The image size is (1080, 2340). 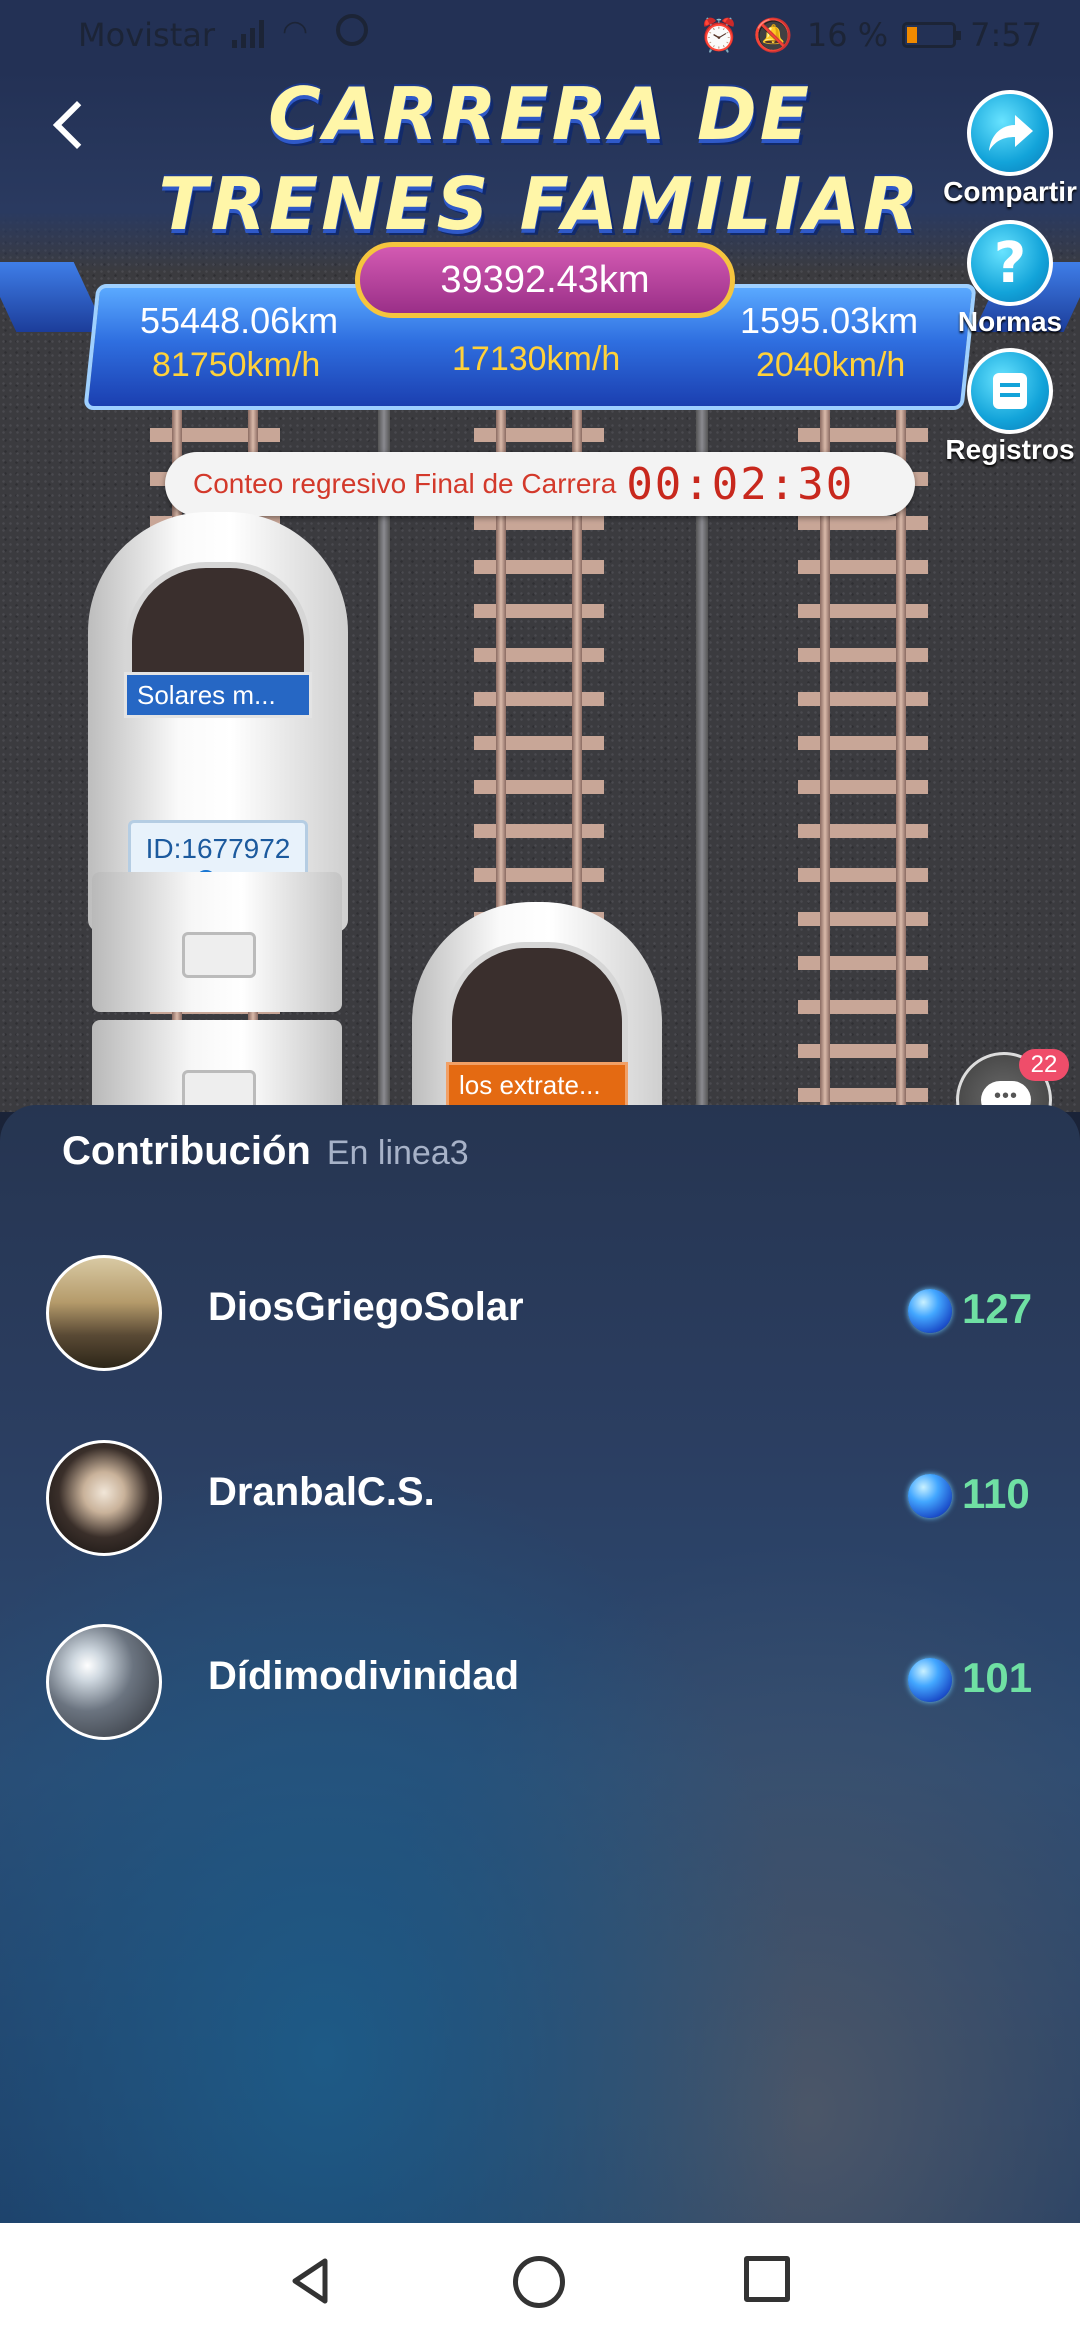 I want to click on list-item: Dídimodivinidad 101, so click(x=540, y=1679).